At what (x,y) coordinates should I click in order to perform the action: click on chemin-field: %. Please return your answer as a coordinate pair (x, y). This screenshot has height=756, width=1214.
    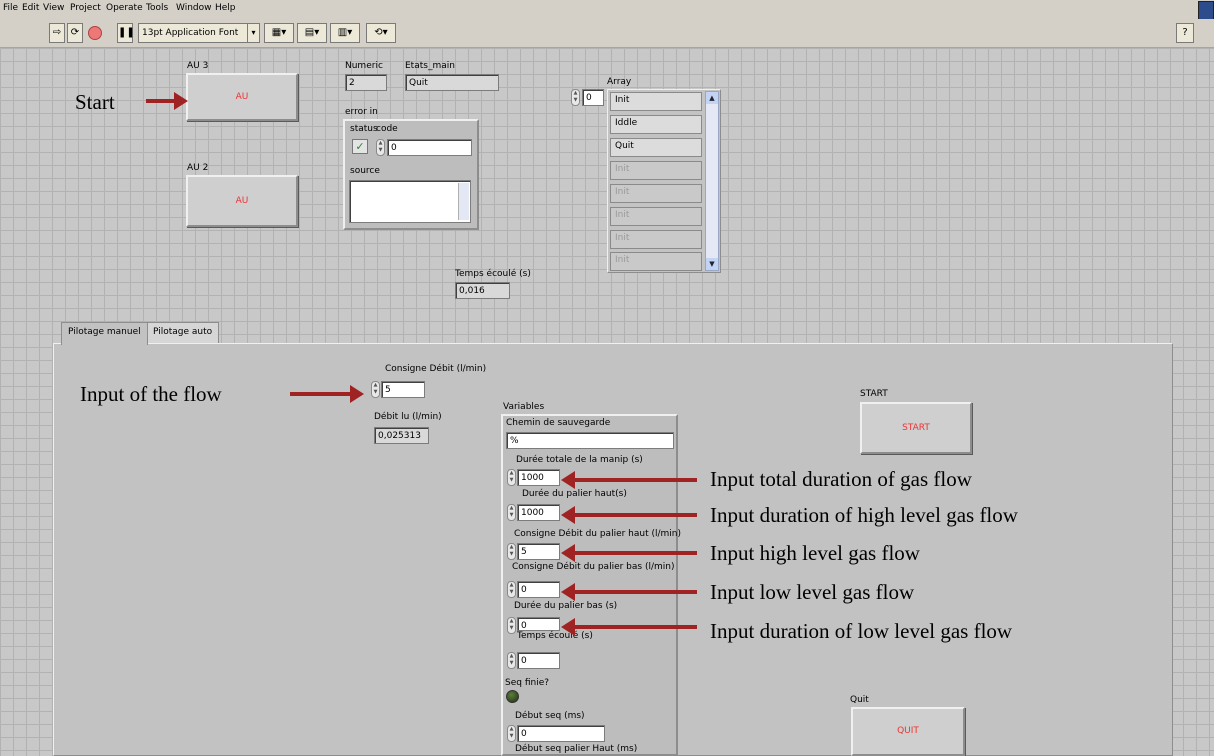
    Looking at the image, I should click on (590, 440).